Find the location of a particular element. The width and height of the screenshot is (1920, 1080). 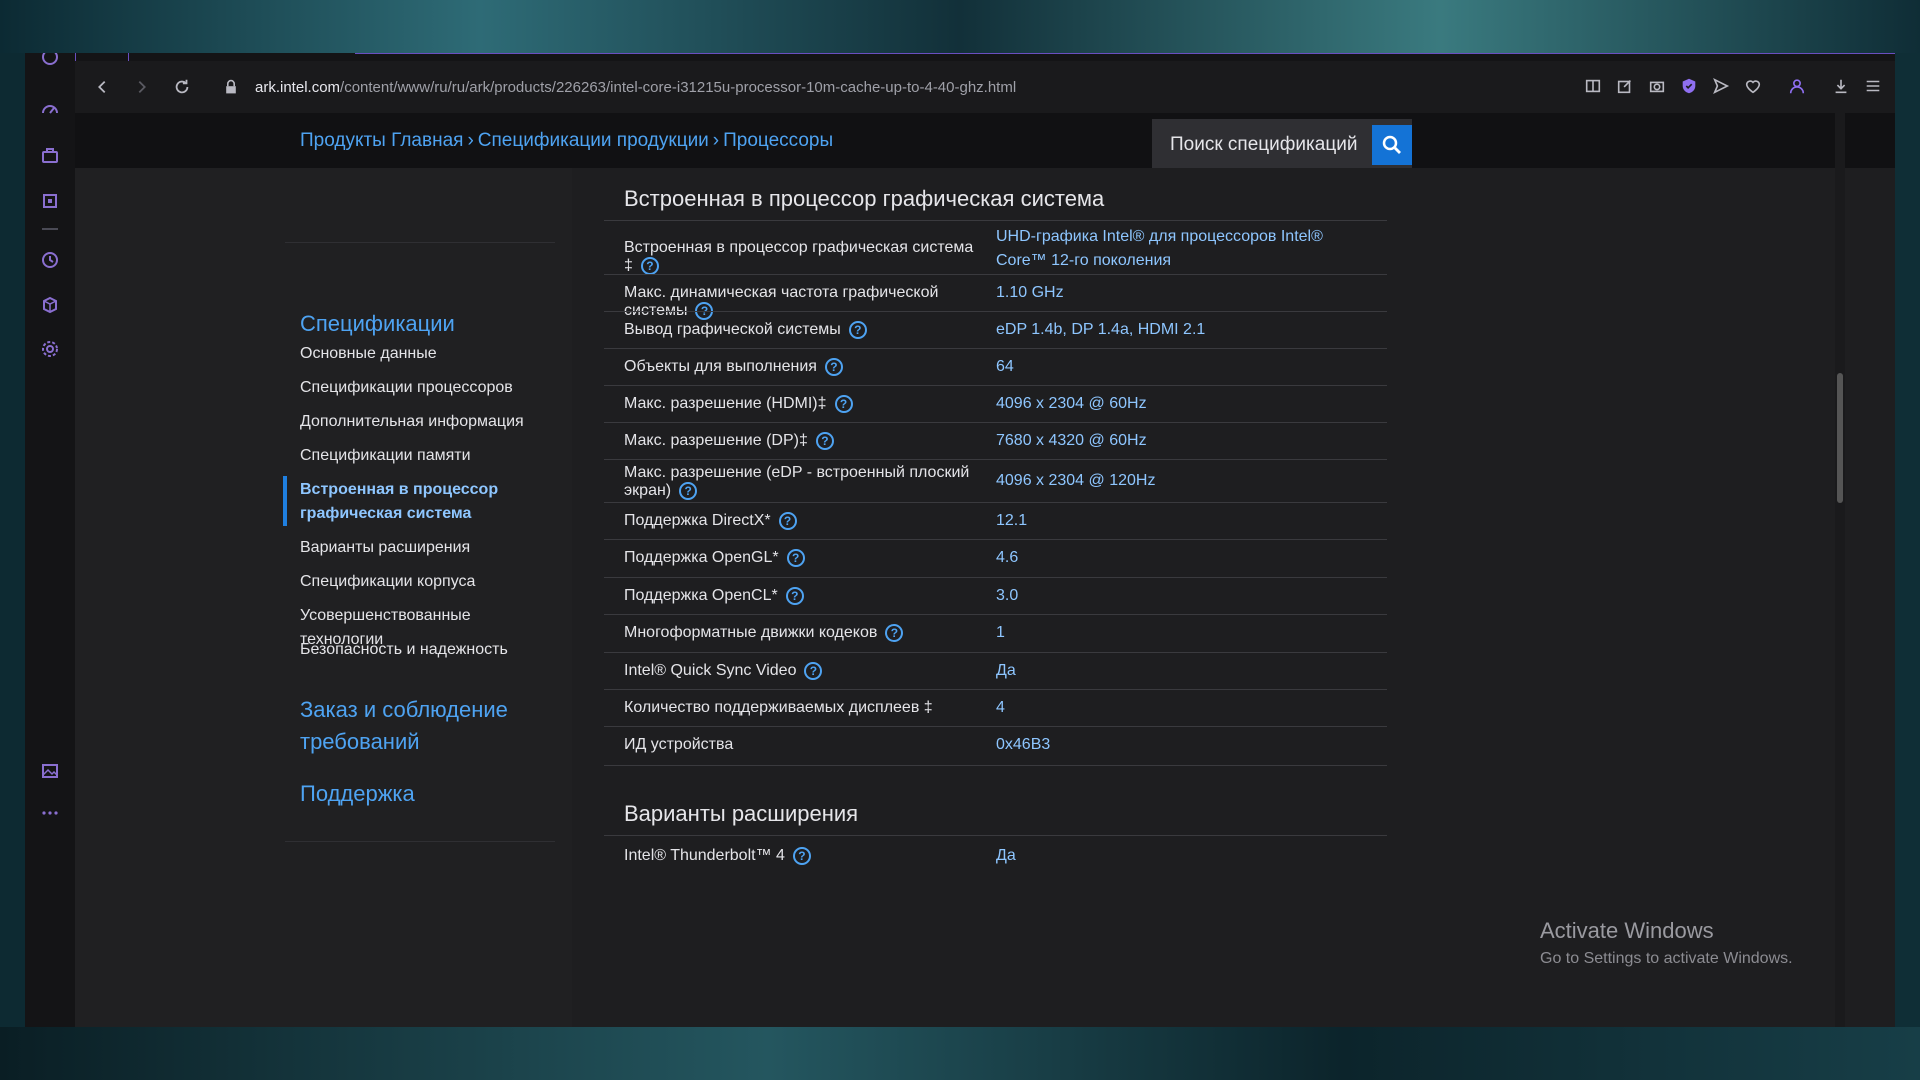

spec-value: 1.10 GHz is located at coordinates (1030, 292).